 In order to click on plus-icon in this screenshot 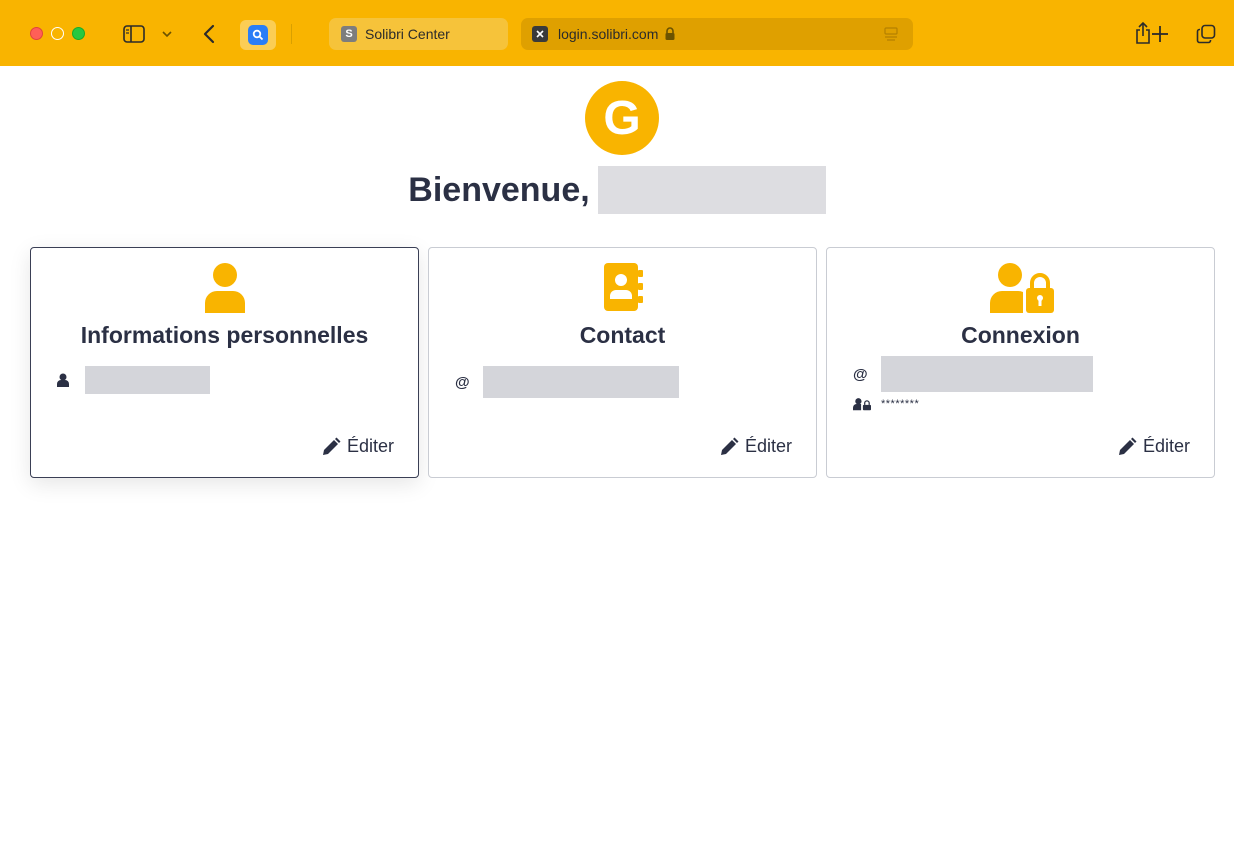, I will do `click(1160, 34)`.